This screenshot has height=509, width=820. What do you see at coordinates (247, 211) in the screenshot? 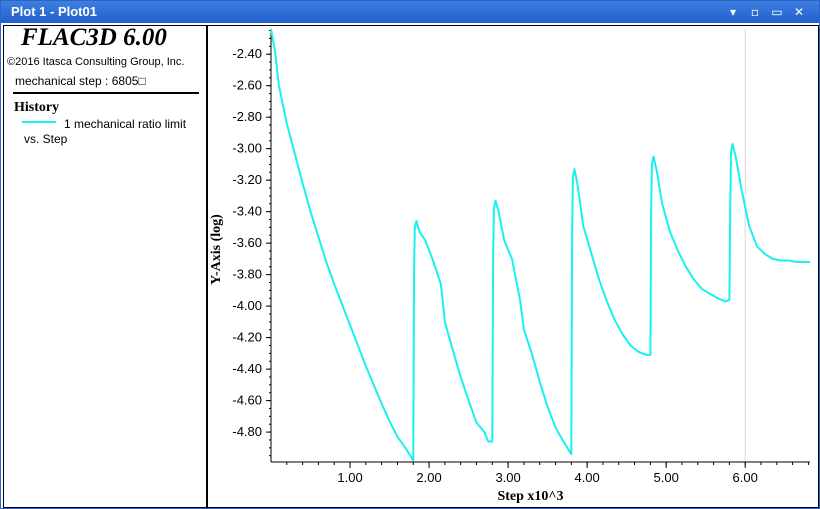
I see `y-tick-label: -3.40` at bounding box center [247, 211].